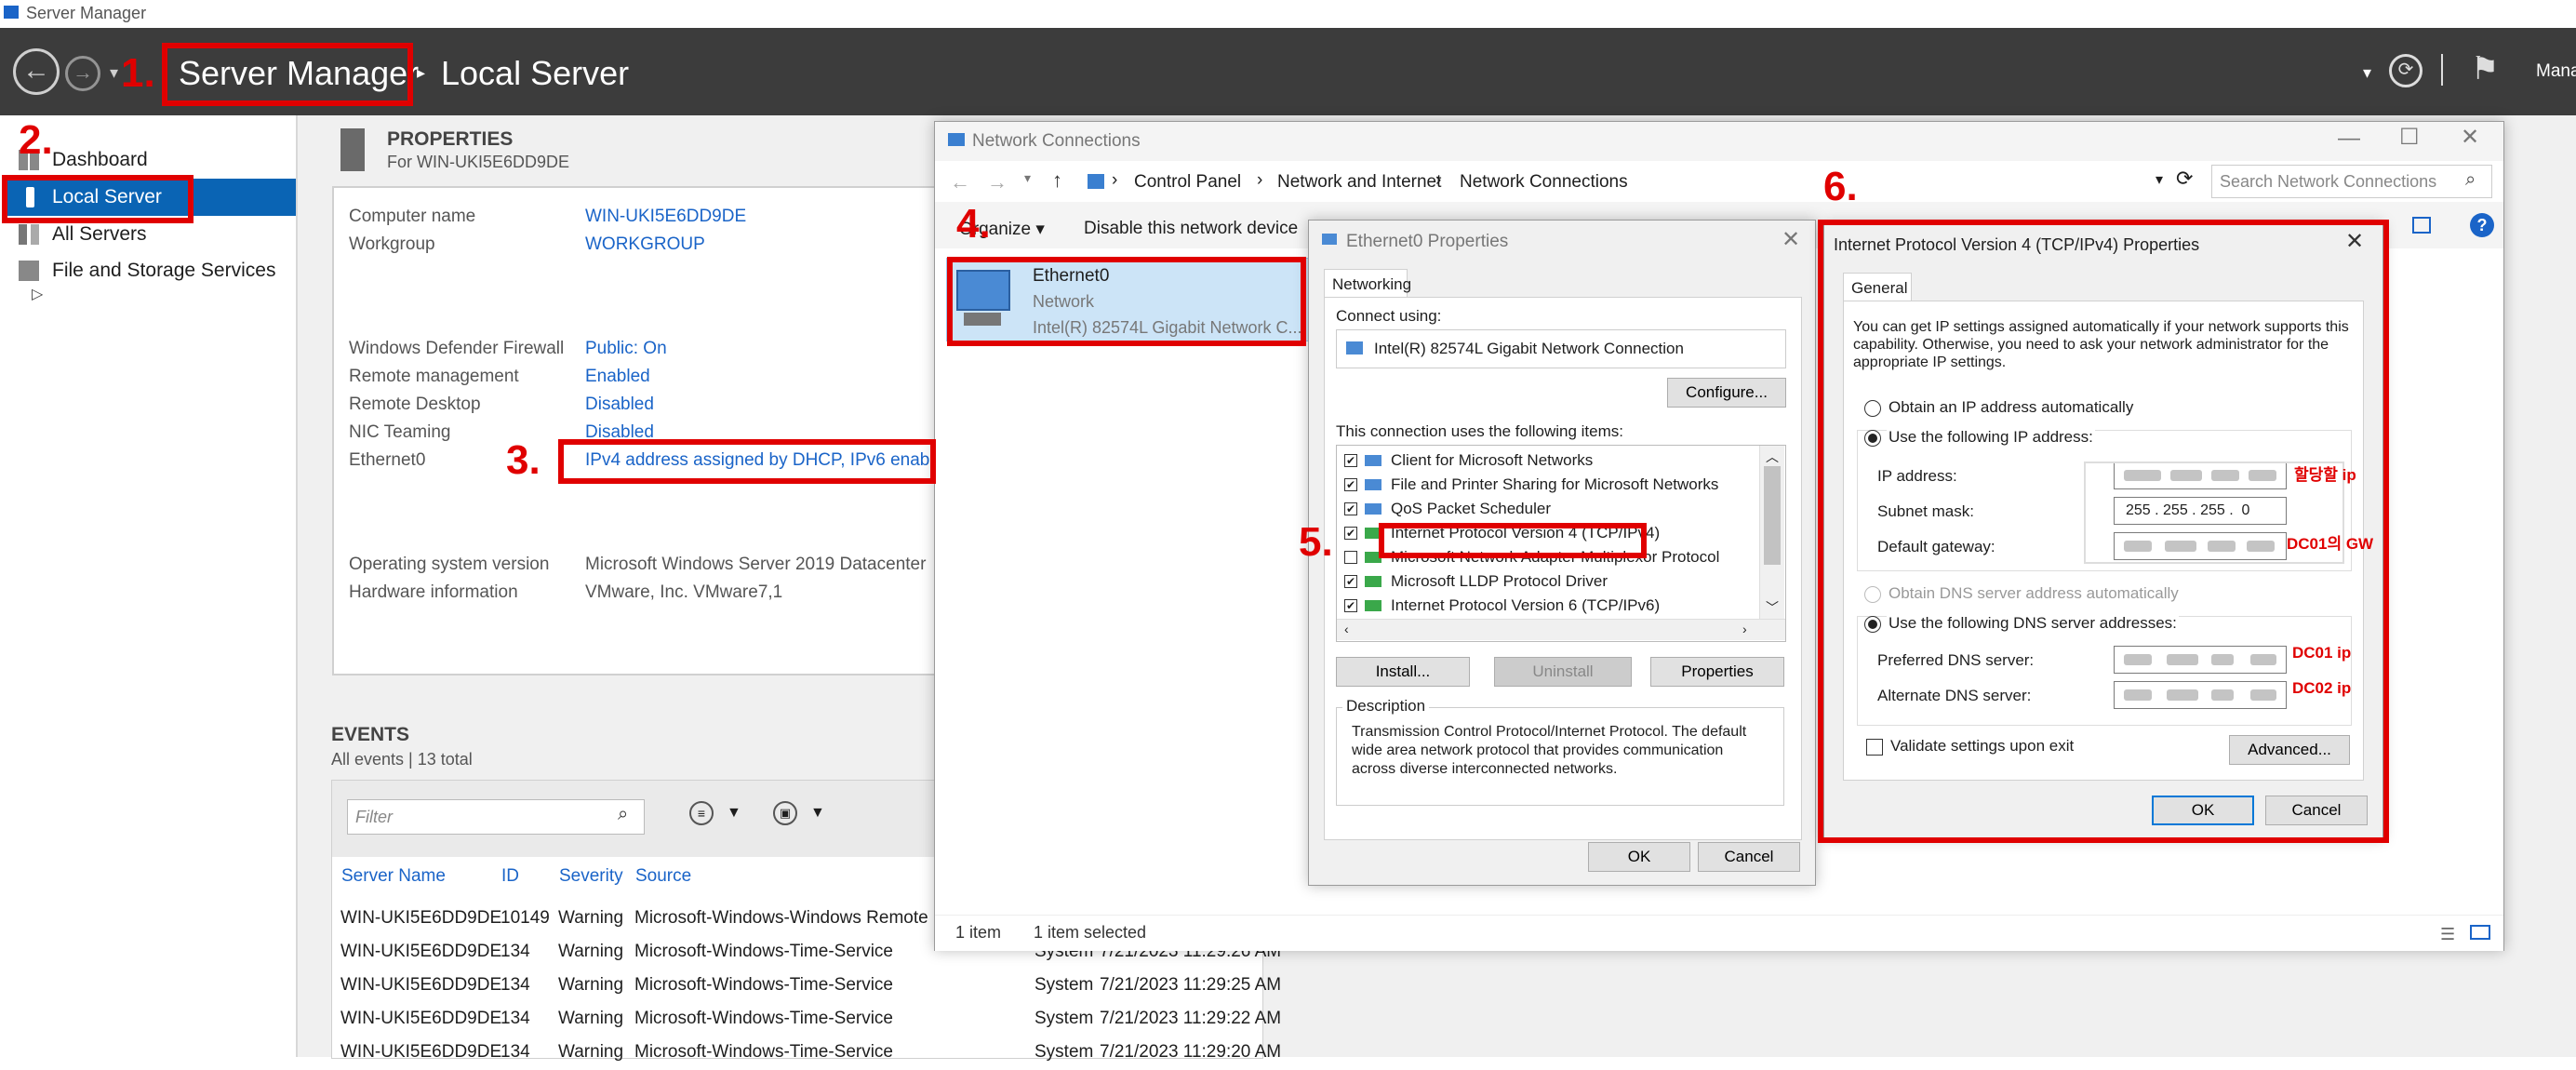 The width and height of the screenshot is (2576, 1070). Describe the element at coordinates (1546, 460) in the screenshot. I see `component-item: ✔ Client for Microsoft Networks` at that location.